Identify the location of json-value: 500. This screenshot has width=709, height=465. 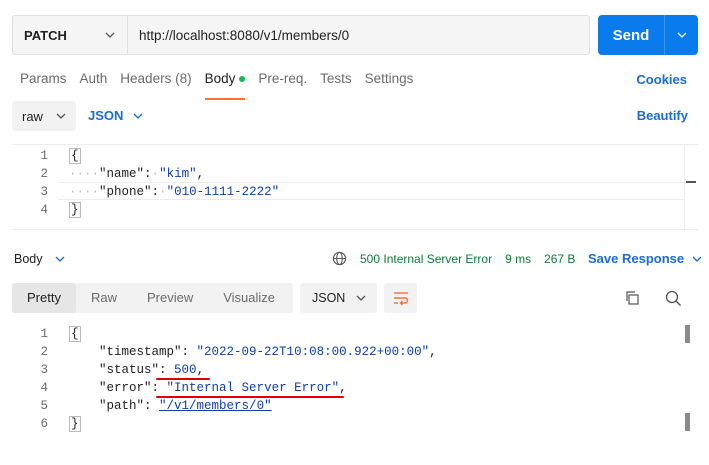
(185, 370).